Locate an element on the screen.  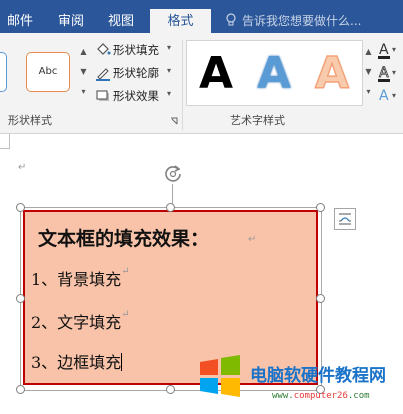
wordart-gallery-scroll: ▲ ▼ ▾ is located at coordinates (368, 73).